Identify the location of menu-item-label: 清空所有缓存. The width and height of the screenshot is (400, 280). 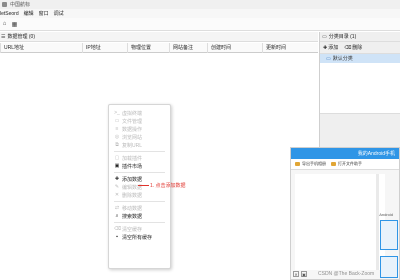
(137, 237).